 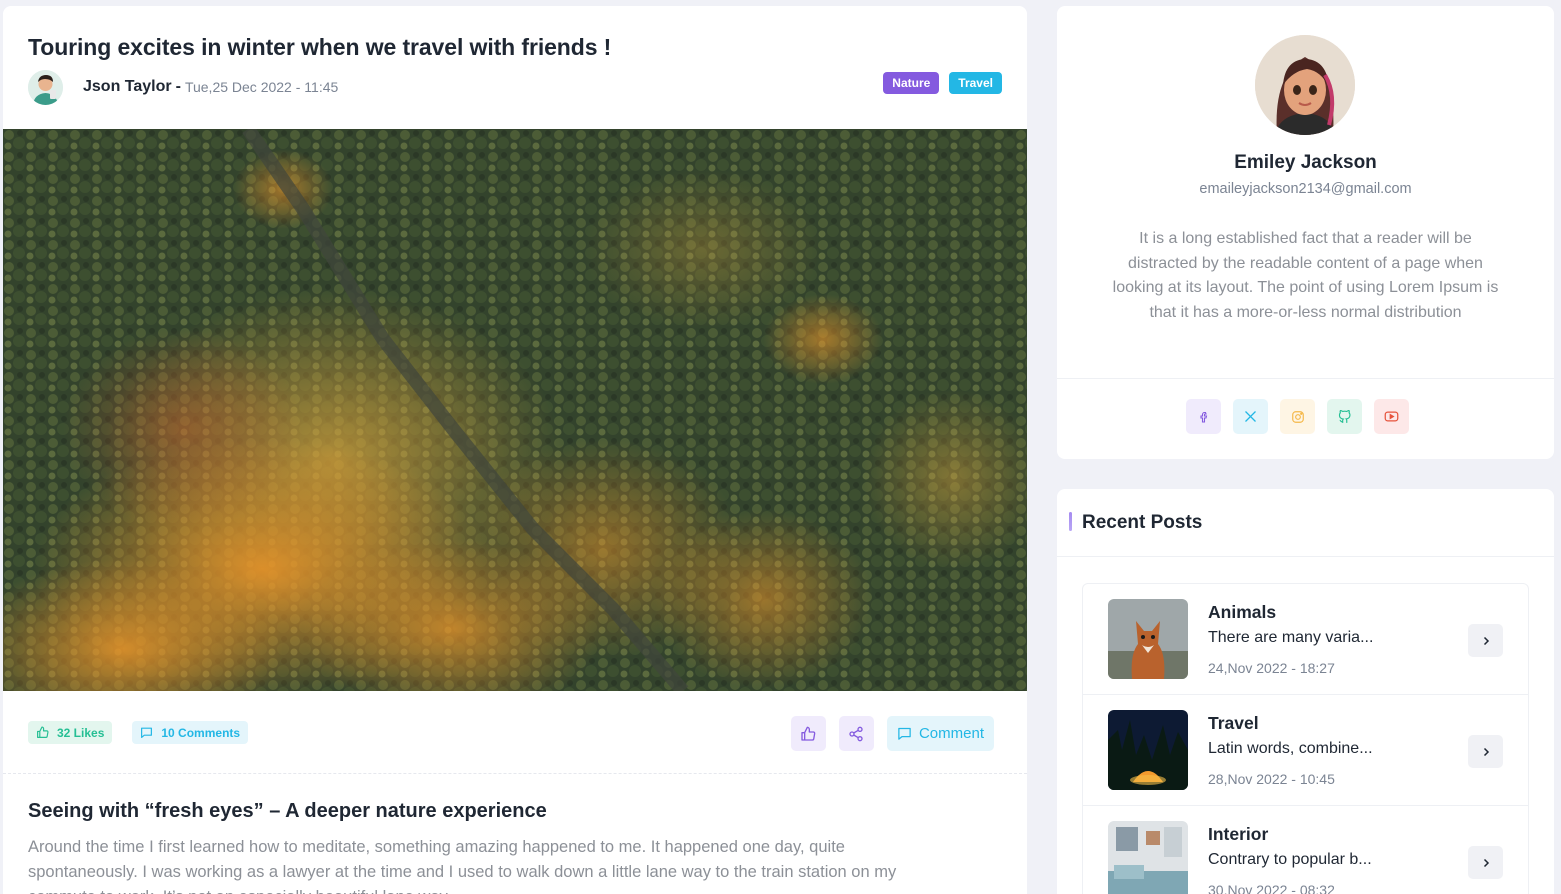 I want to click on recent-post-date: 28,Nov 2022 - 10:45, so click(x=1271, y=779).